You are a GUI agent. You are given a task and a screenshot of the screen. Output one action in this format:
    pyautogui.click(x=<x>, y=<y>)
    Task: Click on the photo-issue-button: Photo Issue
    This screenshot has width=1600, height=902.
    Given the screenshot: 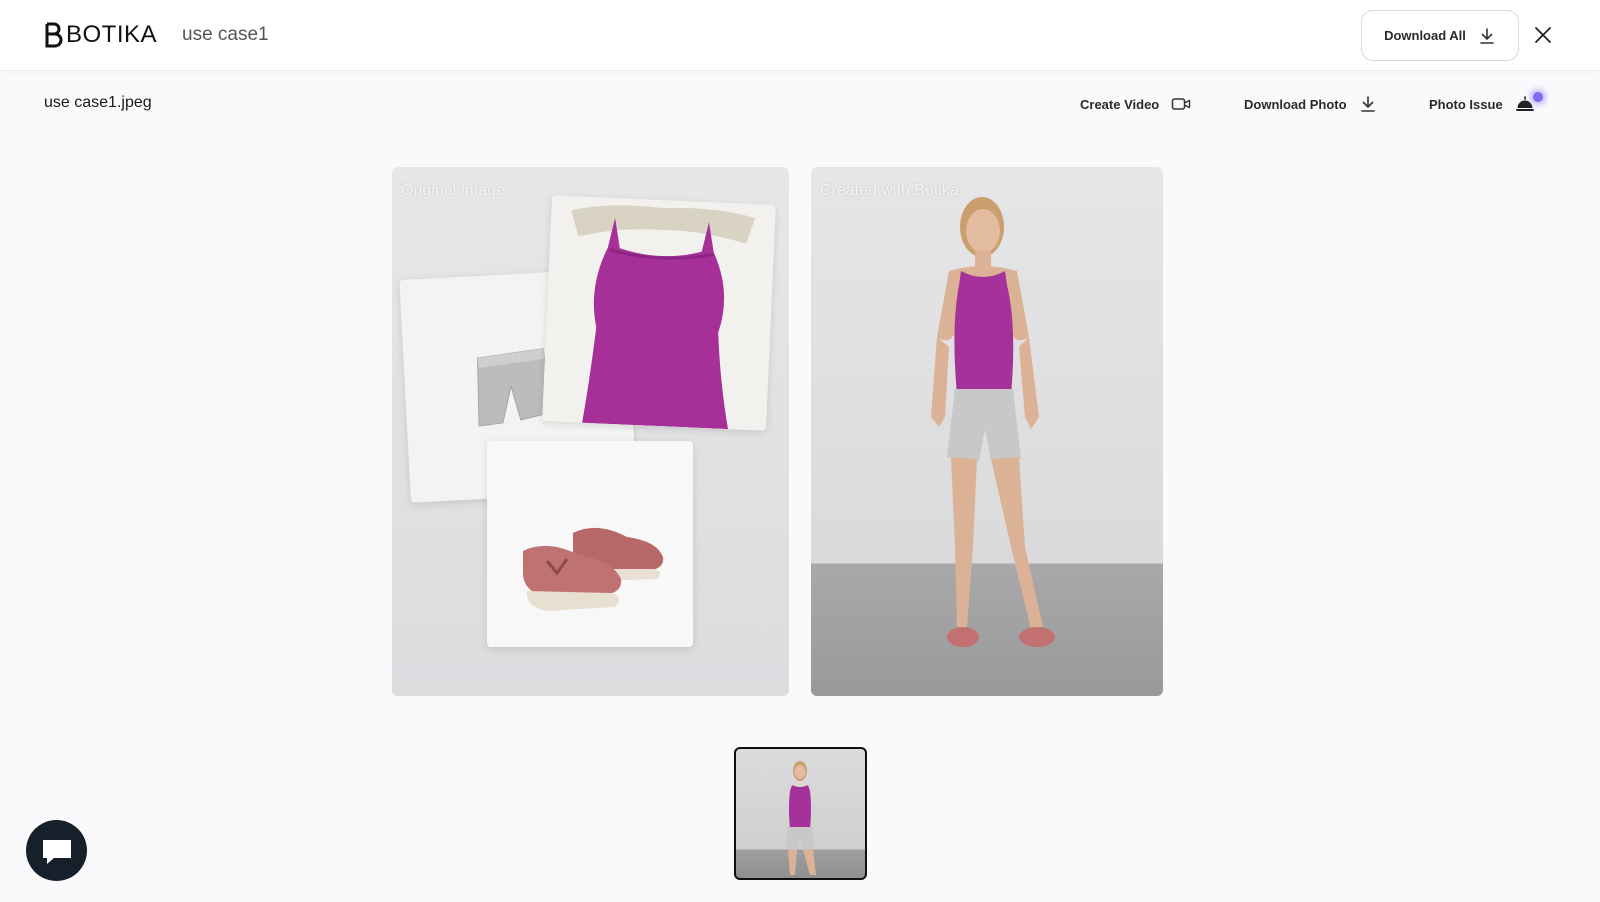 What is the action you would take?
    pyautogui.click(x=1486, y=104)
    